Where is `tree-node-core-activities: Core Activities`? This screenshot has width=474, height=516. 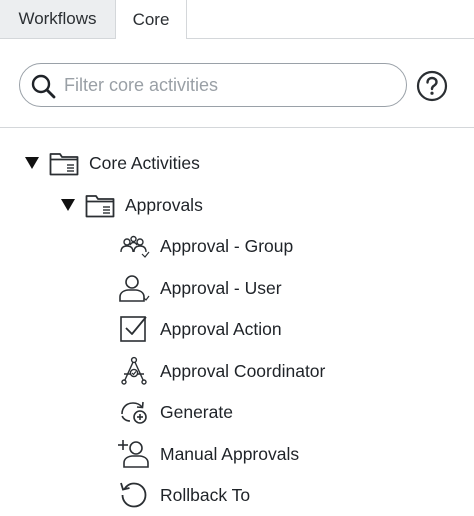
tree-node-core-activities: Core Activities is located at coordinates (112, 163).